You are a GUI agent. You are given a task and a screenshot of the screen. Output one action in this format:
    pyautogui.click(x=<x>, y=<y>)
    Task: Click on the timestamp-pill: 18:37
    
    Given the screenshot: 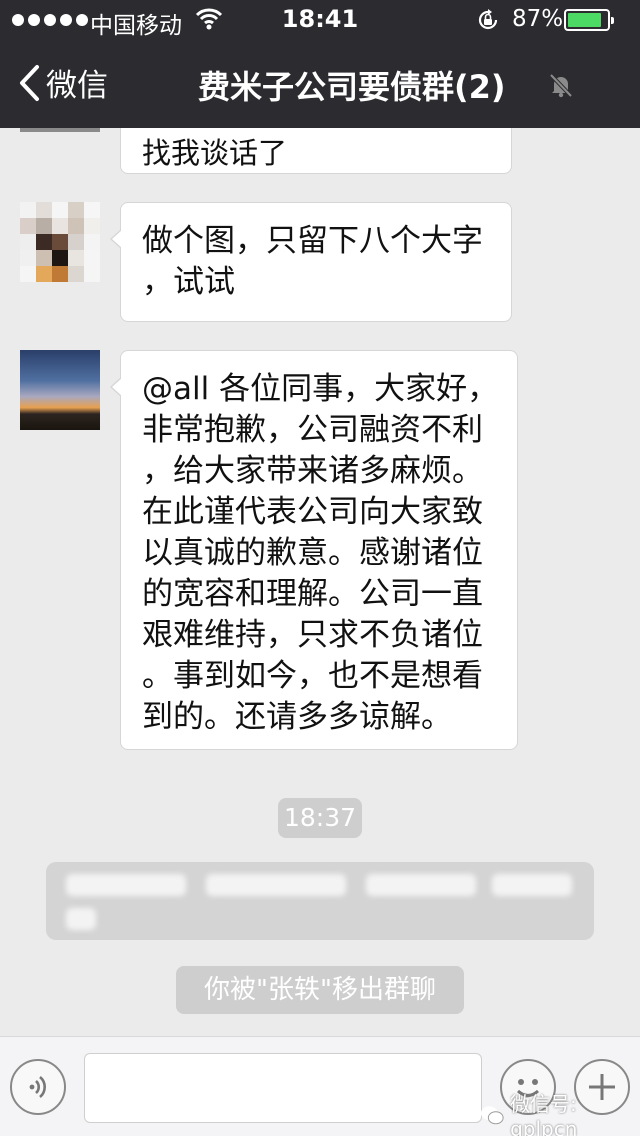 What is the action you would take?
    pyautogui.click(x=320, y=818)
    